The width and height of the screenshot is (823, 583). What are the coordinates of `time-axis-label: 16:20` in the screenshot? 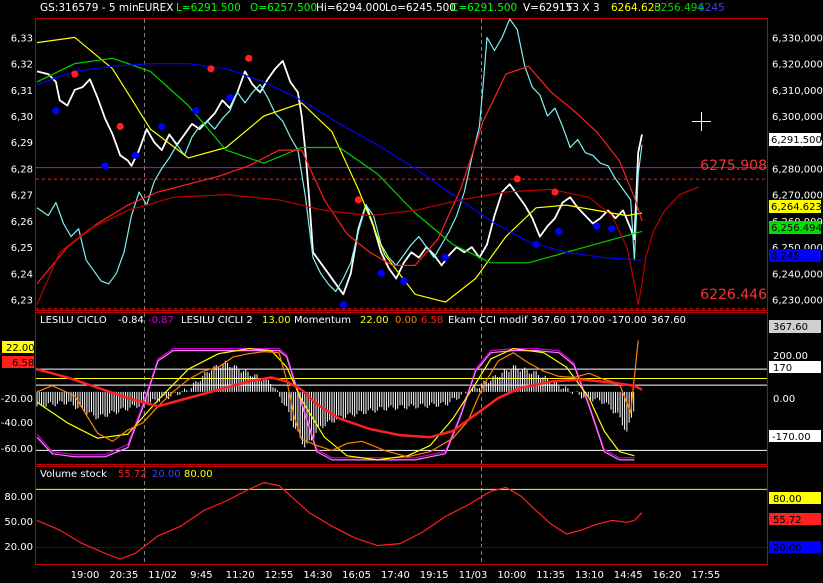 It's located at (667, 575).